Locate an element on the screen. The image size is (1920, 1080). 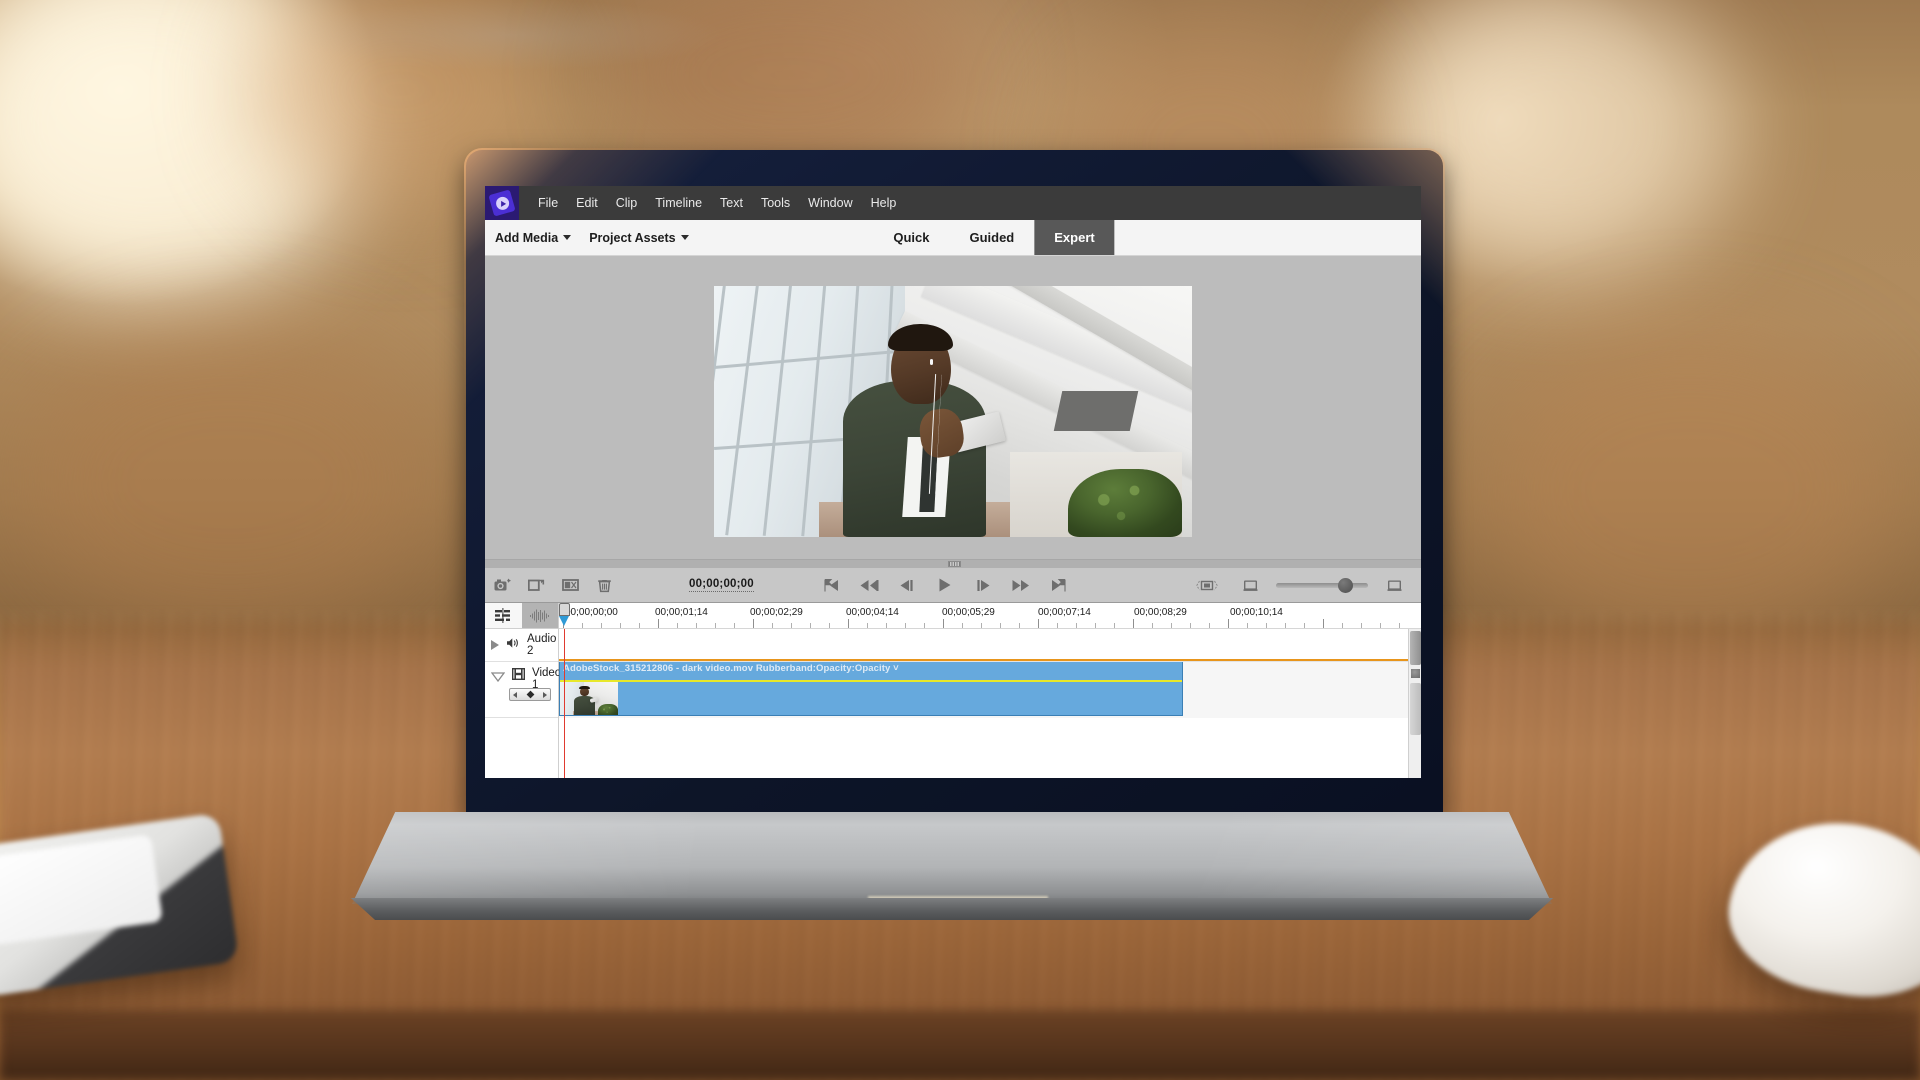
monitor-scrub-bar is located at coordinates (953, 563).